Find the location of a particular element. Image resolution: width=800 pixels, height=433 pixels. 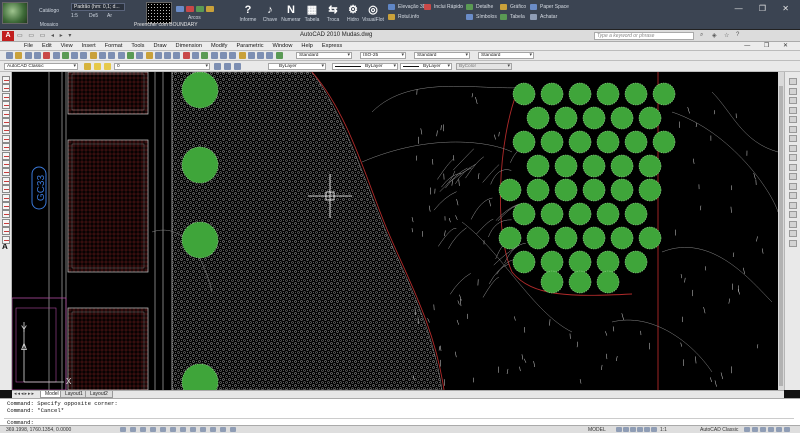

layer-state-icon is located at coordinates (237, 66).